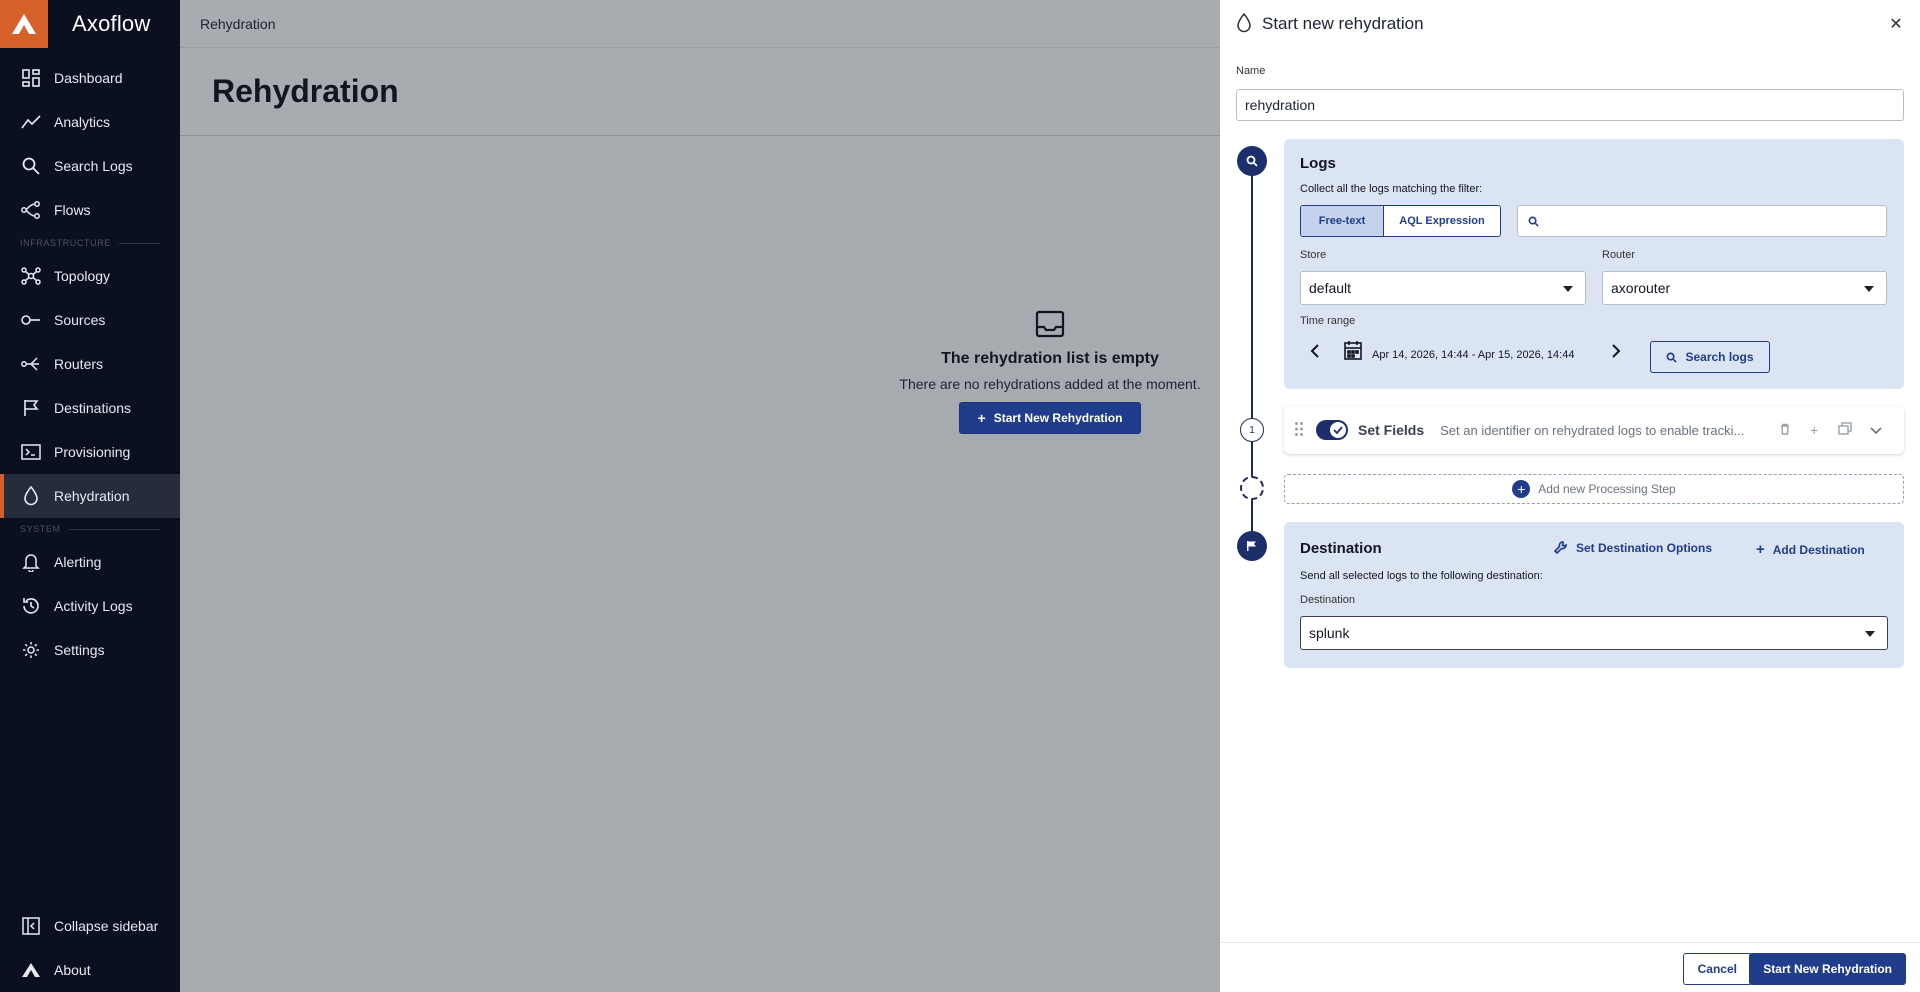 This screenshot has width=1920, height=992. I want to click on collapse-icon, so click(31, 926).